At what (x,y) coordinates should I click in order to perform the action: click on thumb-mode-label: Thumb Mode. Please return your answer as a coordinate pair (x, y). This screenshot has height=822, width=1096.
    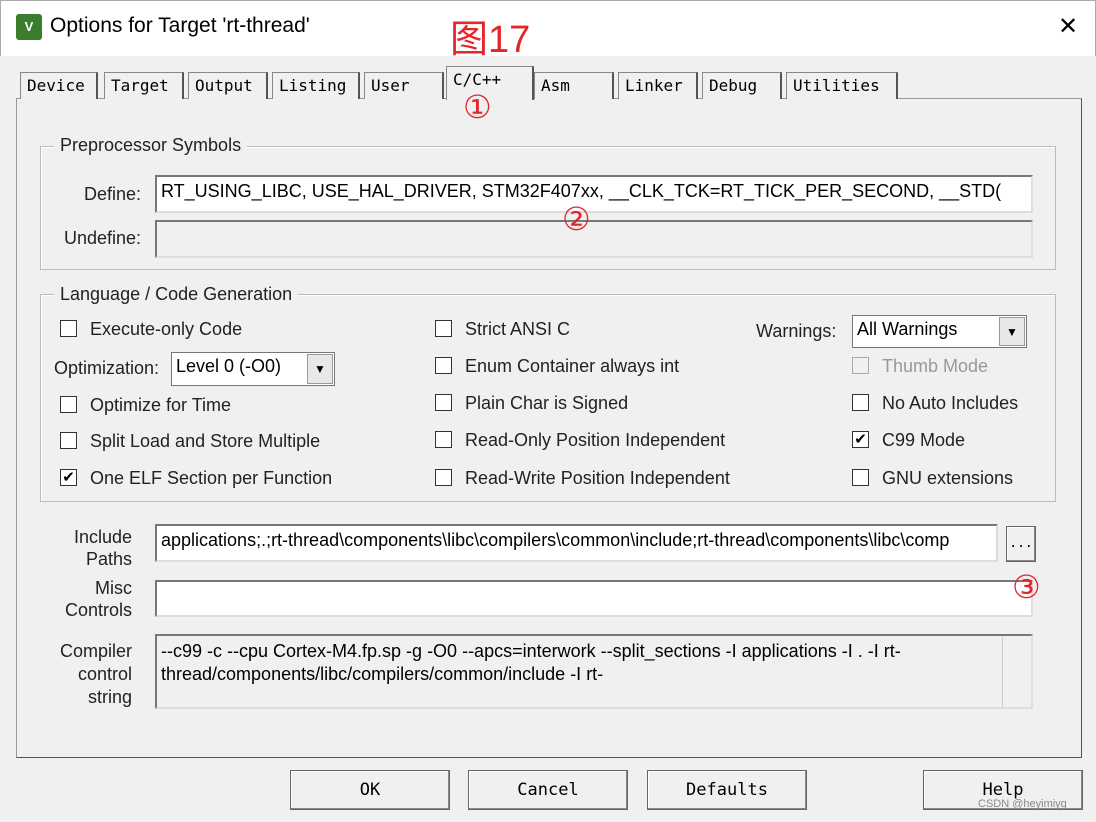
    Looking at the image, I should click on (935, 366).